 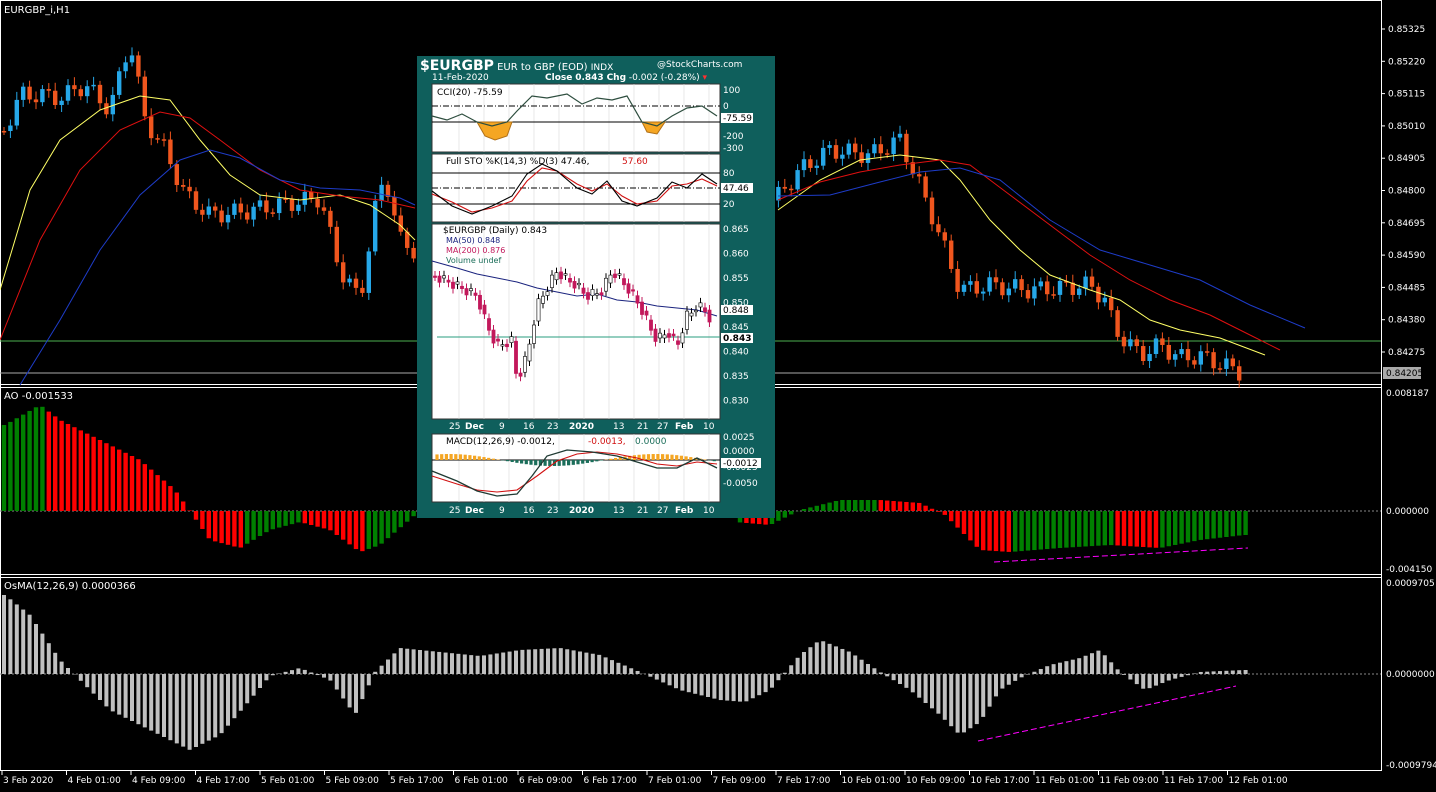 I want to click on svg-text: -0.004150, so click(x=1409, y=570).